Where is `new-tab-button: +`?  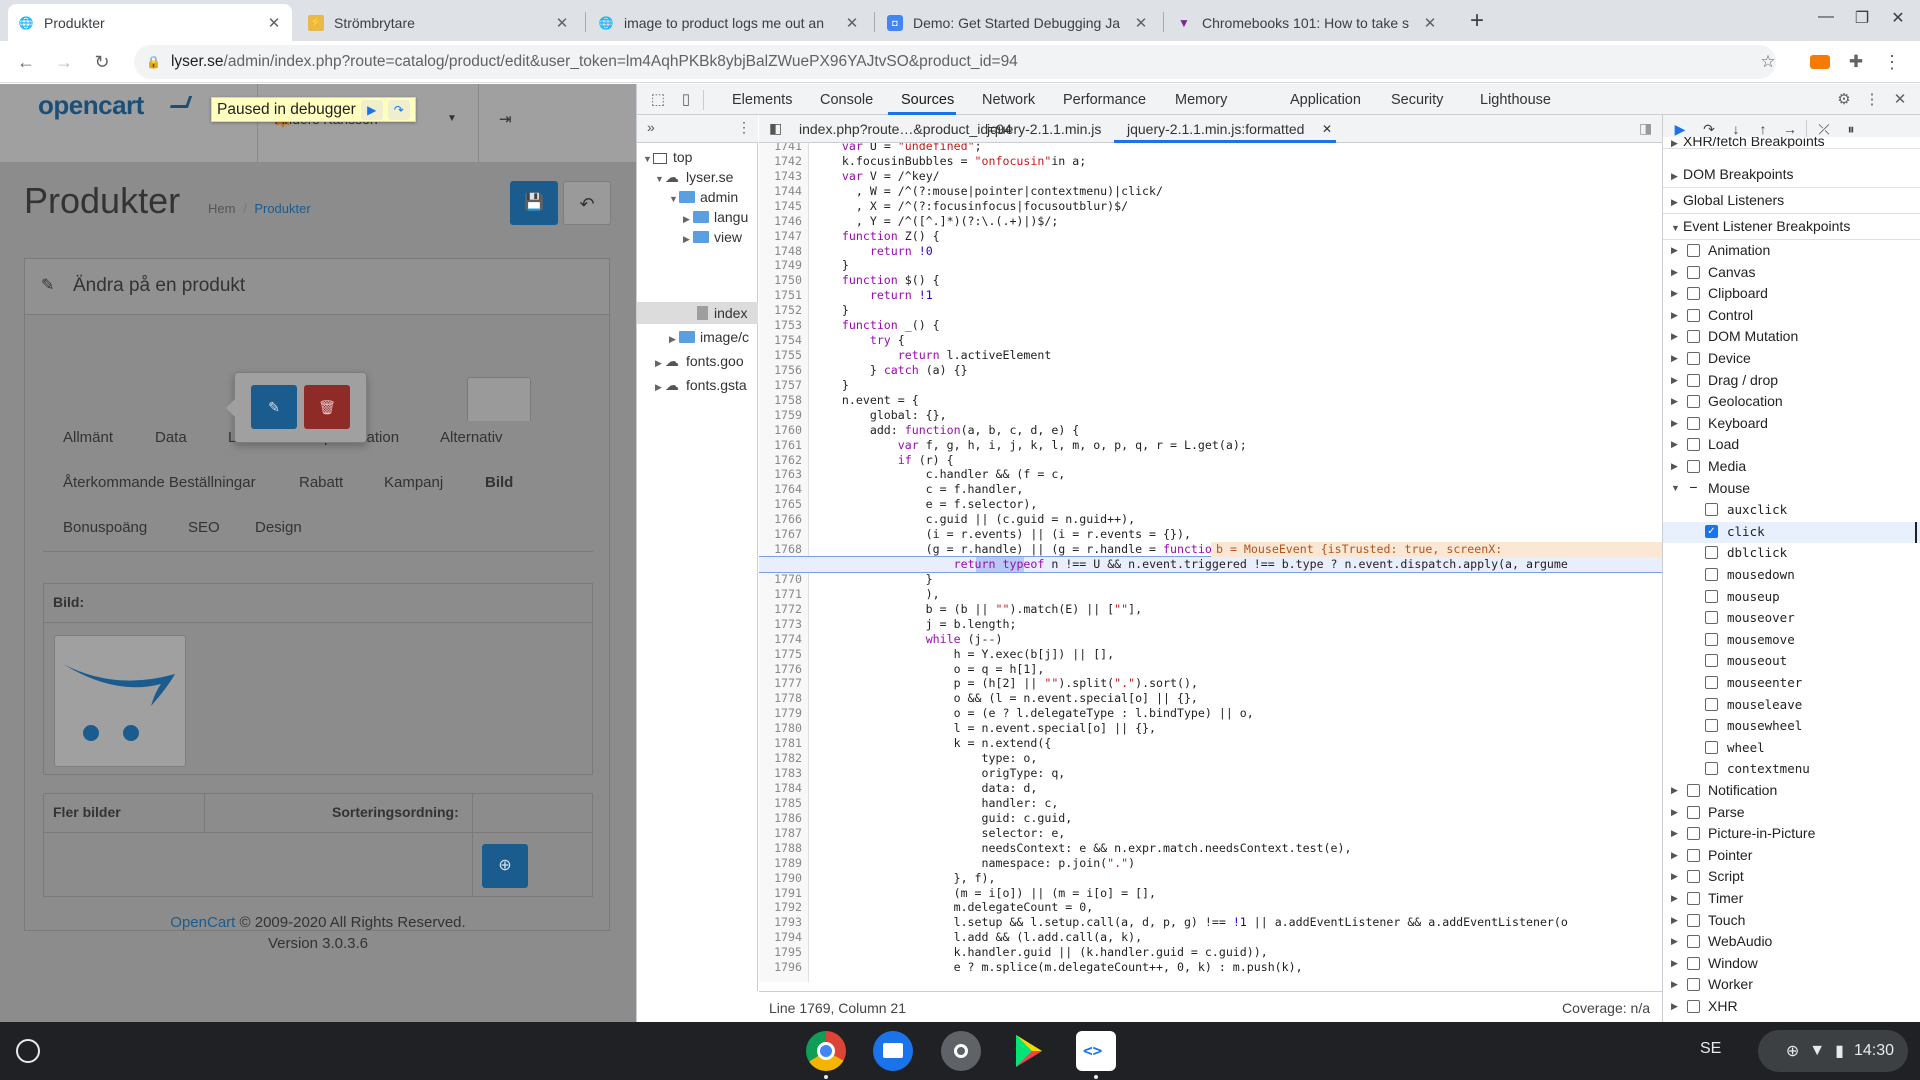 new-tab-button: + is located at coordinates (1477, 21).